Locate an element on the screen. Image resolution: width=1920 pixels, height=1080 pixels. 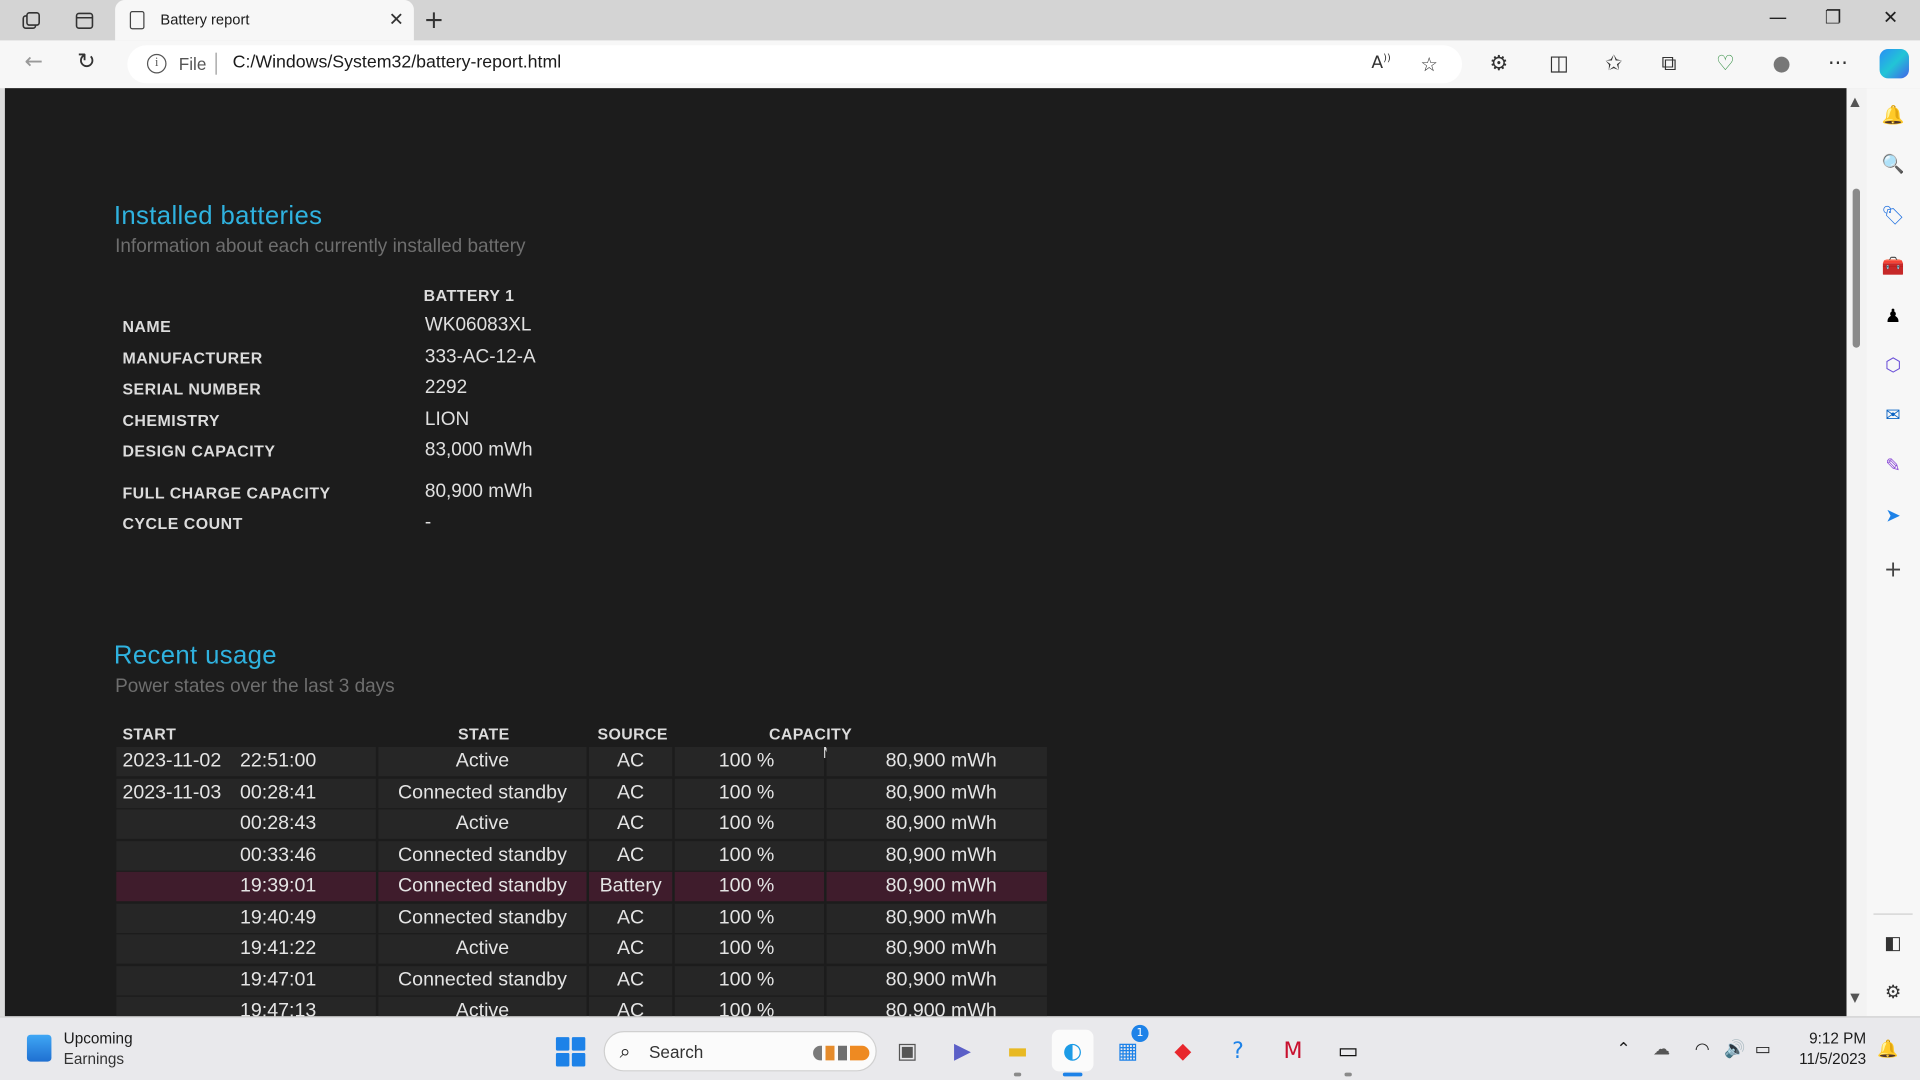
clock-date: 11/5/2023 is located at coordinates (1828, 1059).